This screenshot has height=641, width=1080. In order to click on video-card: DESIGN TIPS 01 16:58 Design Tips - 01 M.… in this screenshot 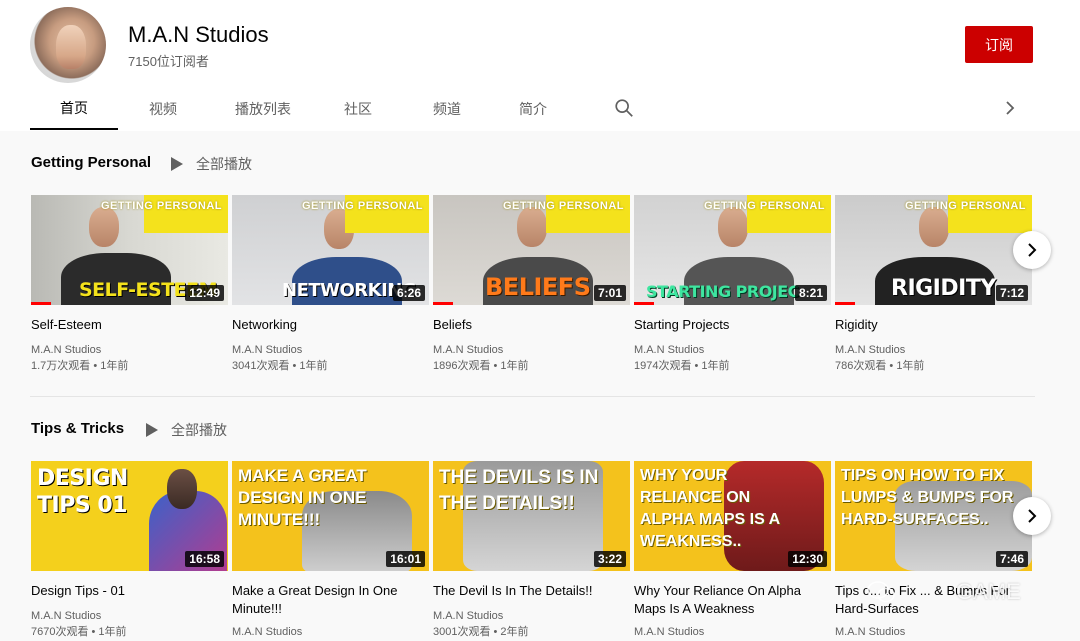, I will do `click(129, 550)`.